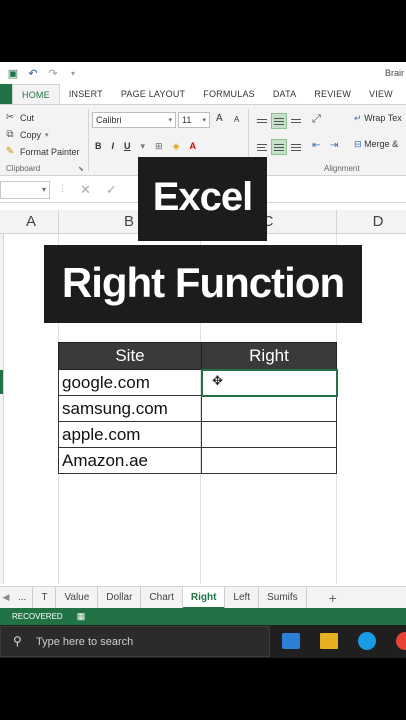 The width and height of the screenshot is (406, 720). I want to click on table-header-row: Site Right, so click(197, 356).